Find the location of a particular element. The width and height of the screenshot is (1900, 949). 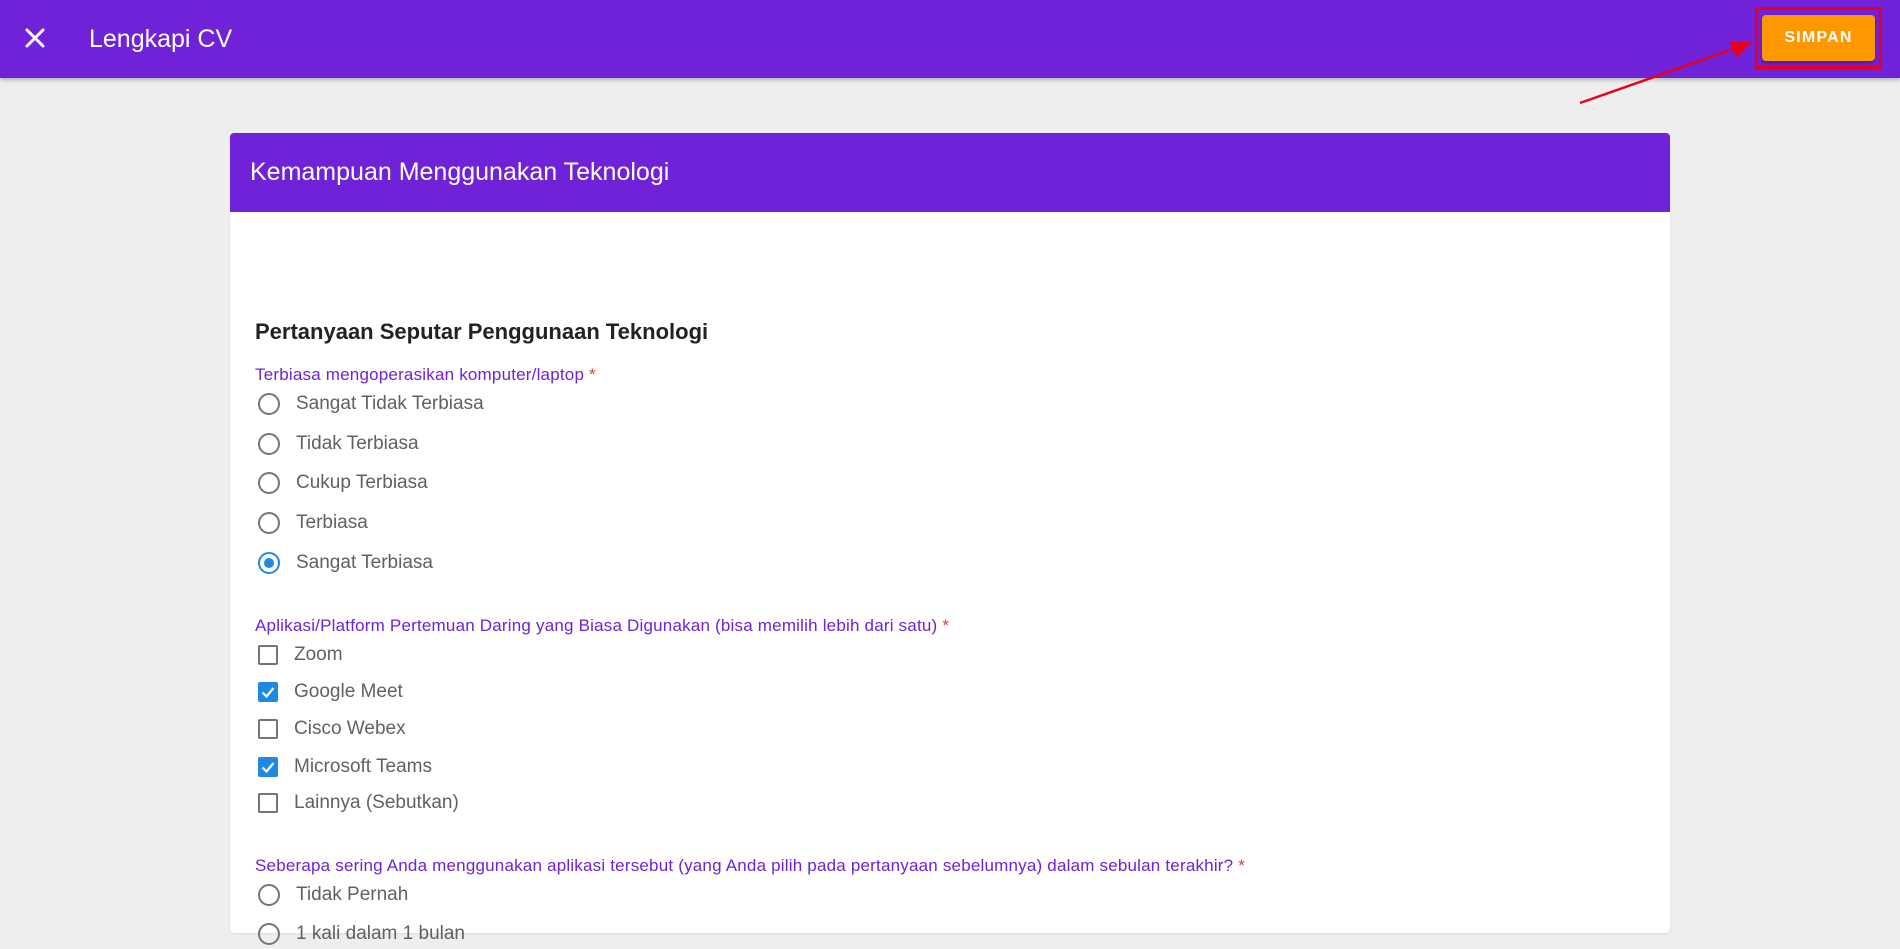

radio-option-label: Sangat Tidak Terbiasa is located at coordinates (390, 403).